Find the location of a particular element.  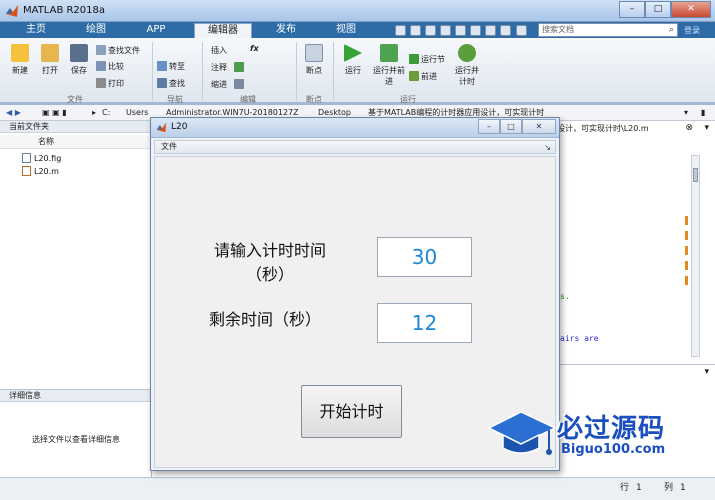

m-file-icon is located at coordinates (26, 171).